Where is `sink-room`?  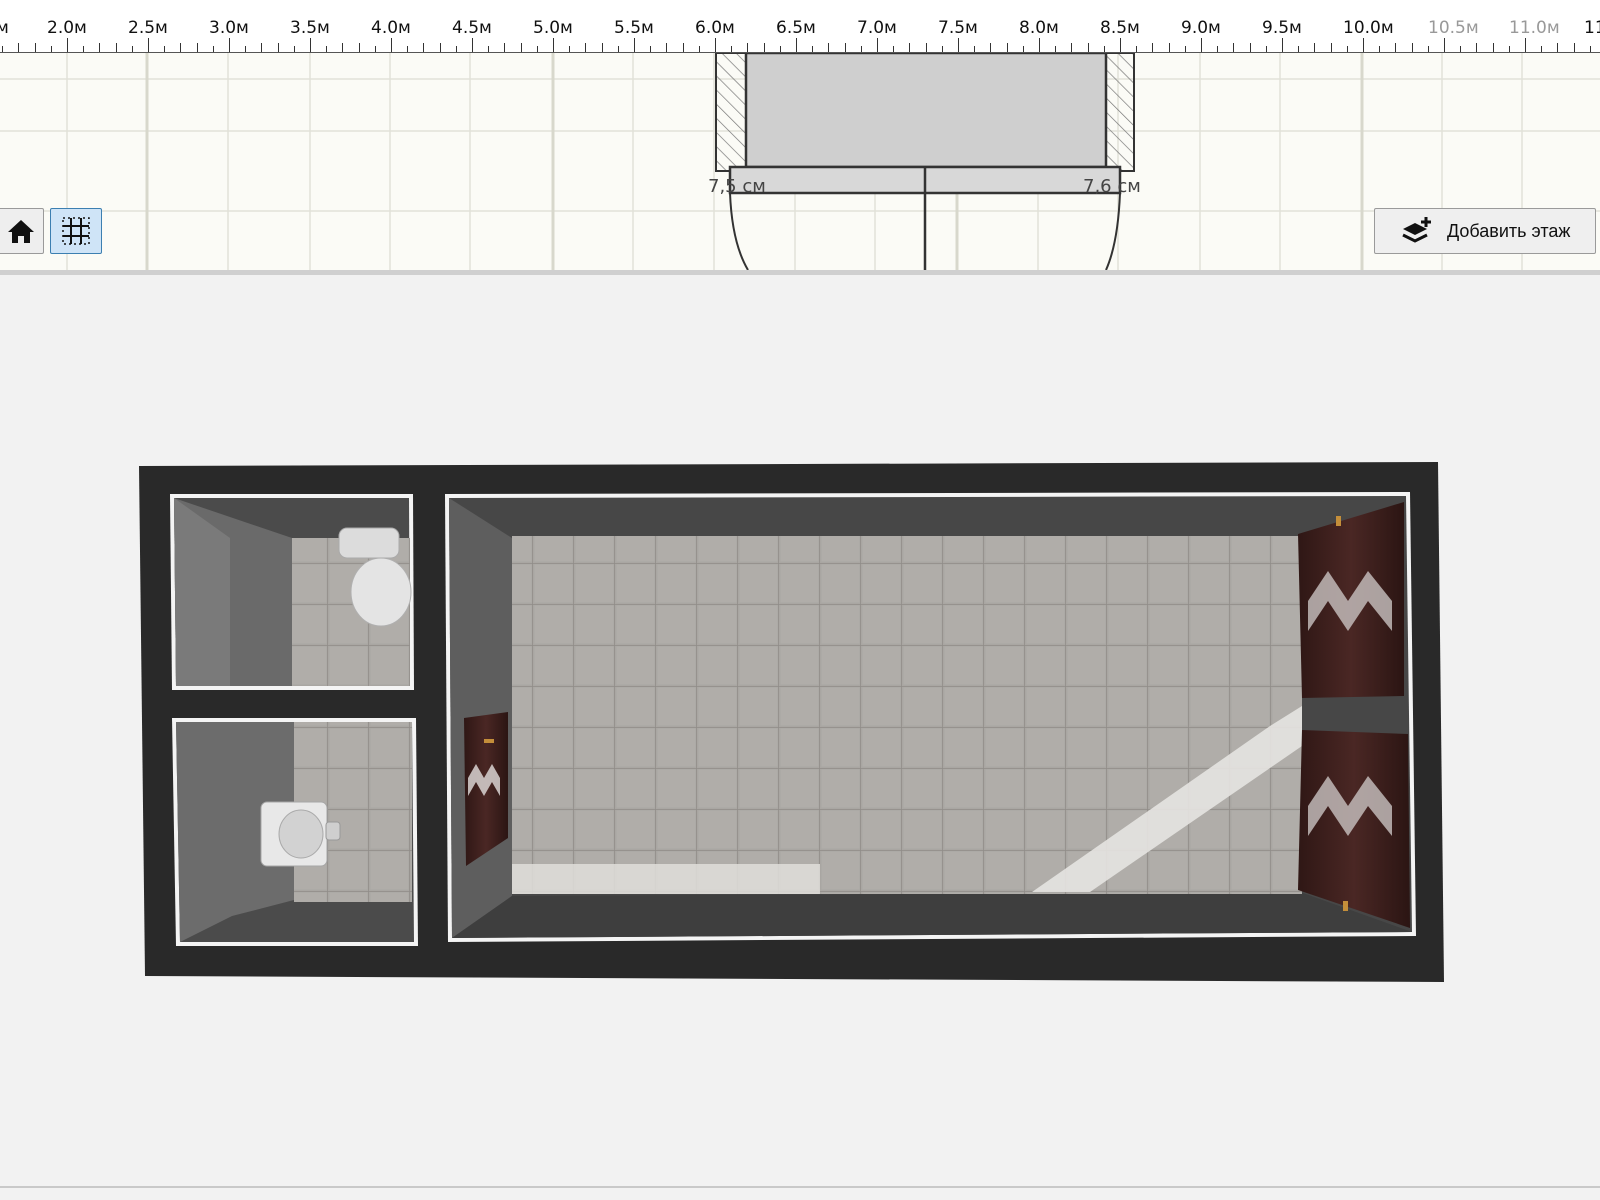 sink-room is located at coordinates (295, 832).